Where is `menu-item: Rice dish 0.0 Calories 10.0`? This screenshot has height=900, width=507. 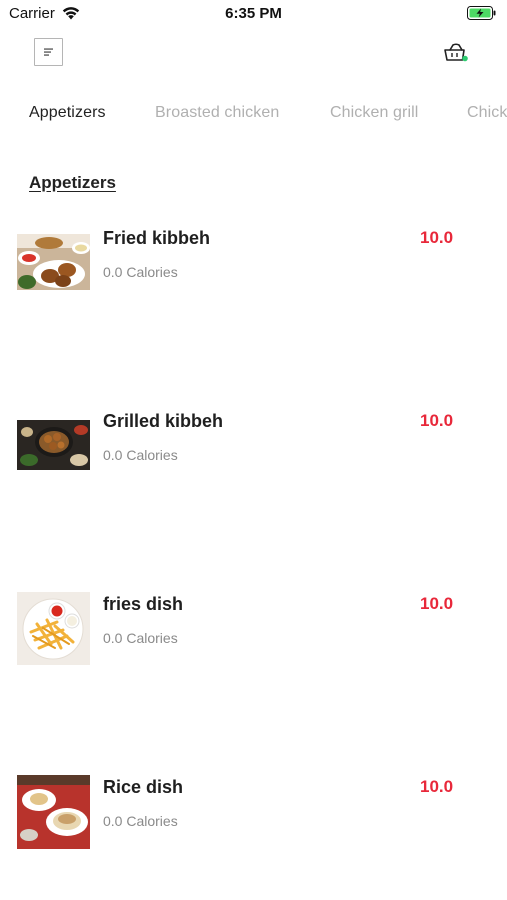 menu-item: Rice dish 0.0 Calories 10.0 is located at coordinates (253, 815).